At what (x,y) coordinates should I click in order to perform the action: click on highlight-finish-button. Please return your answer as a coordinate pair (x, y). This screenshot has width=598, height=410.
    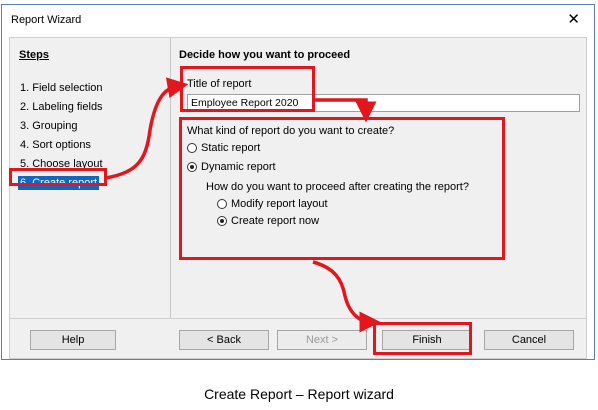
    Looking at the image, I should click on (422, 338).